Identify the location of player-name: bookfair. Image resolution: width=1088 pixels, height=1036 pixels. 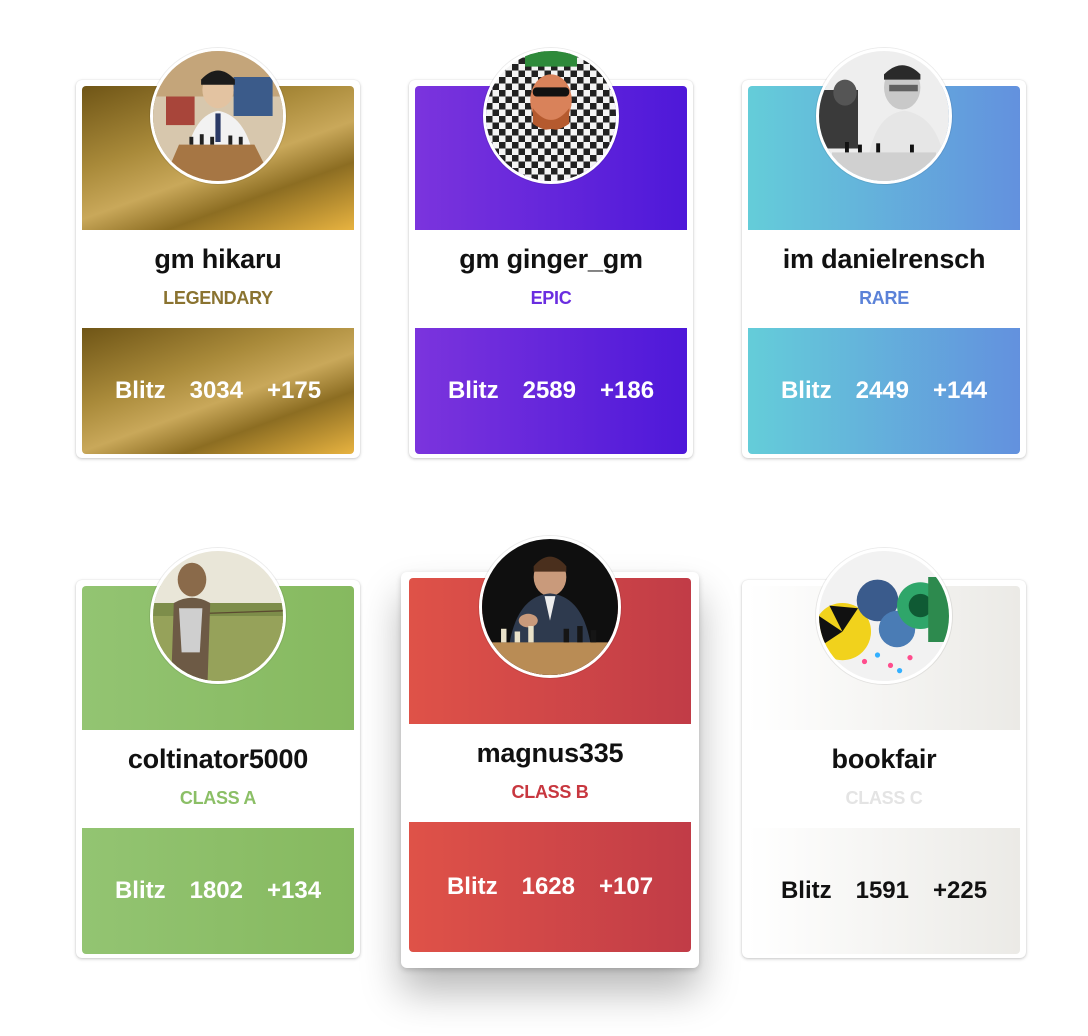
(884, 759).